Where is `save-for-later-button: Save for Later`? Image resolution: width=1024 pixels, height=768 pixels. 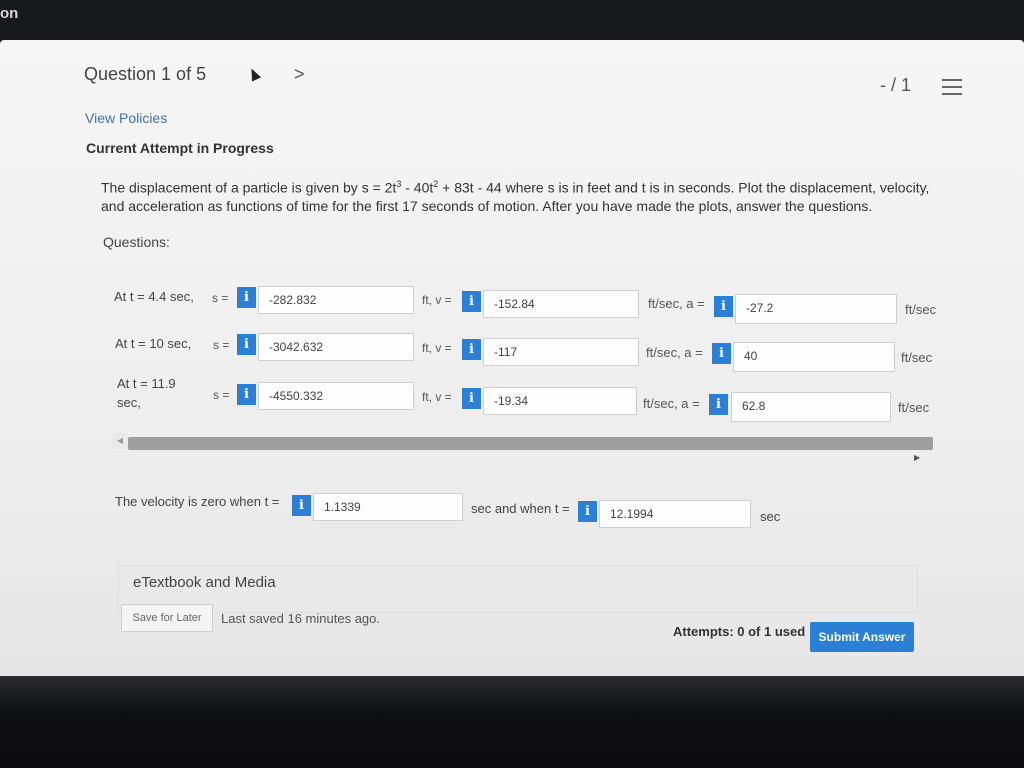
save-for-later-button: Save for Later is located at coordinates (167, 618).